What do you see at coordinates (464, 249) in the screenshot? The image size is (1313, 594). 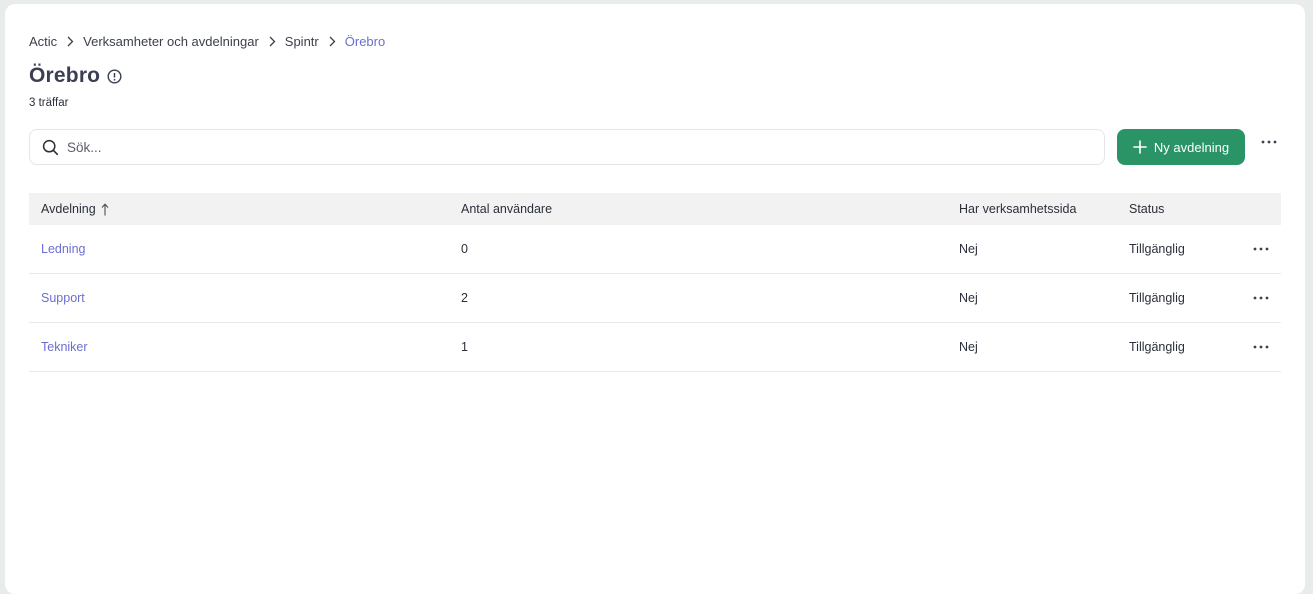 I see `user-count: 0` at bounding box center [464, 249].